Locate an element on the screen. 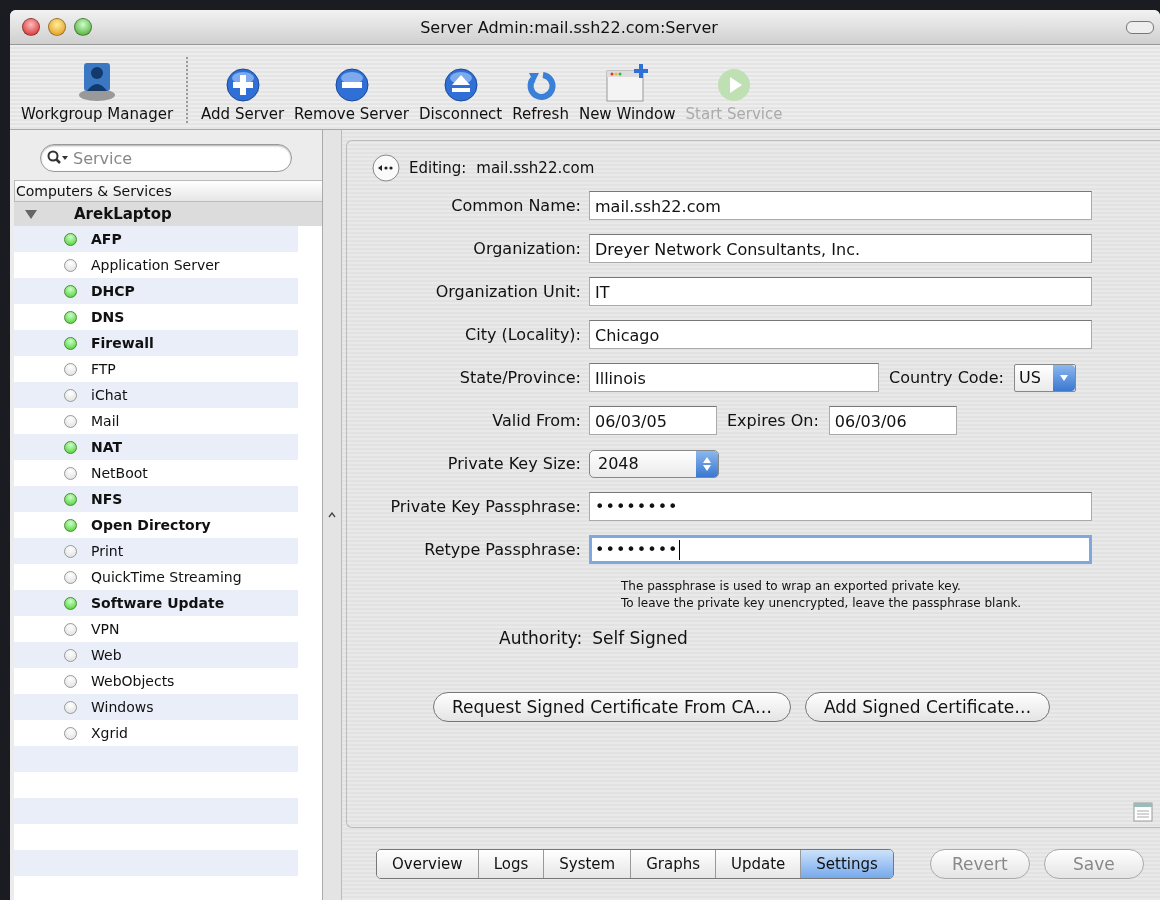 This screenshot has width=1160, height=900. field-label: Organization: is located at coordinates (526, 248).